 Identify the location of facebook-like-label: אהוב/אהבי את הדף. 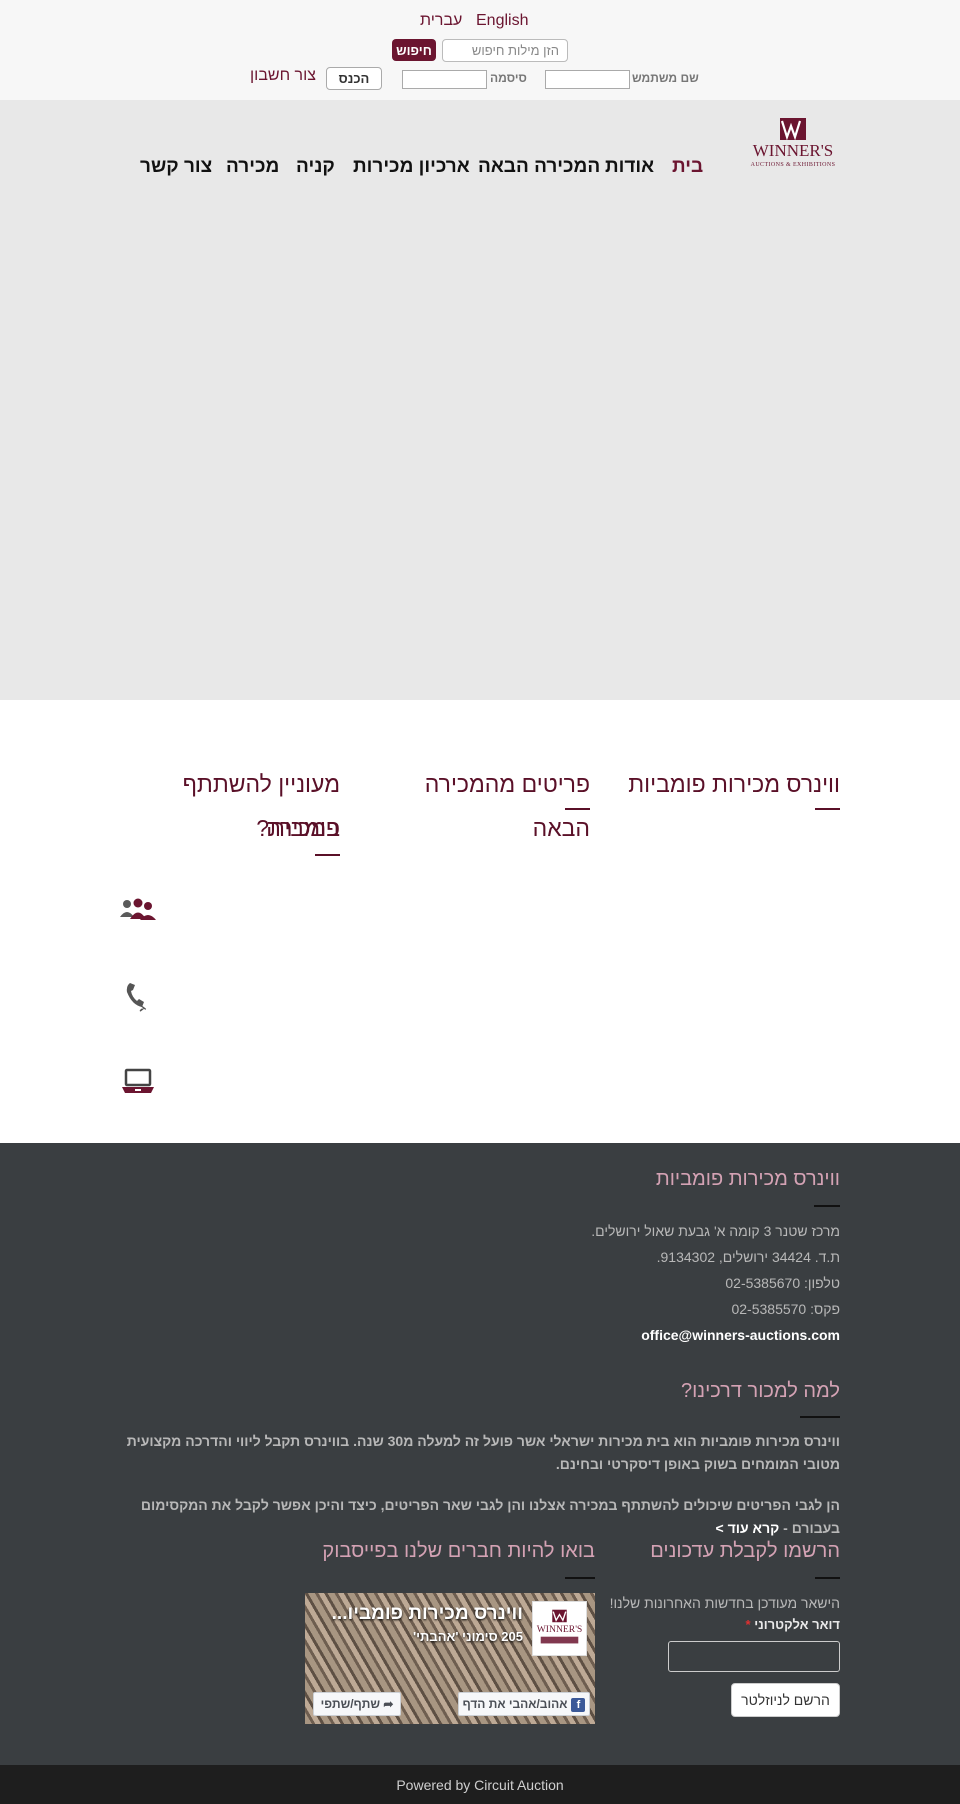
(515, 1704).